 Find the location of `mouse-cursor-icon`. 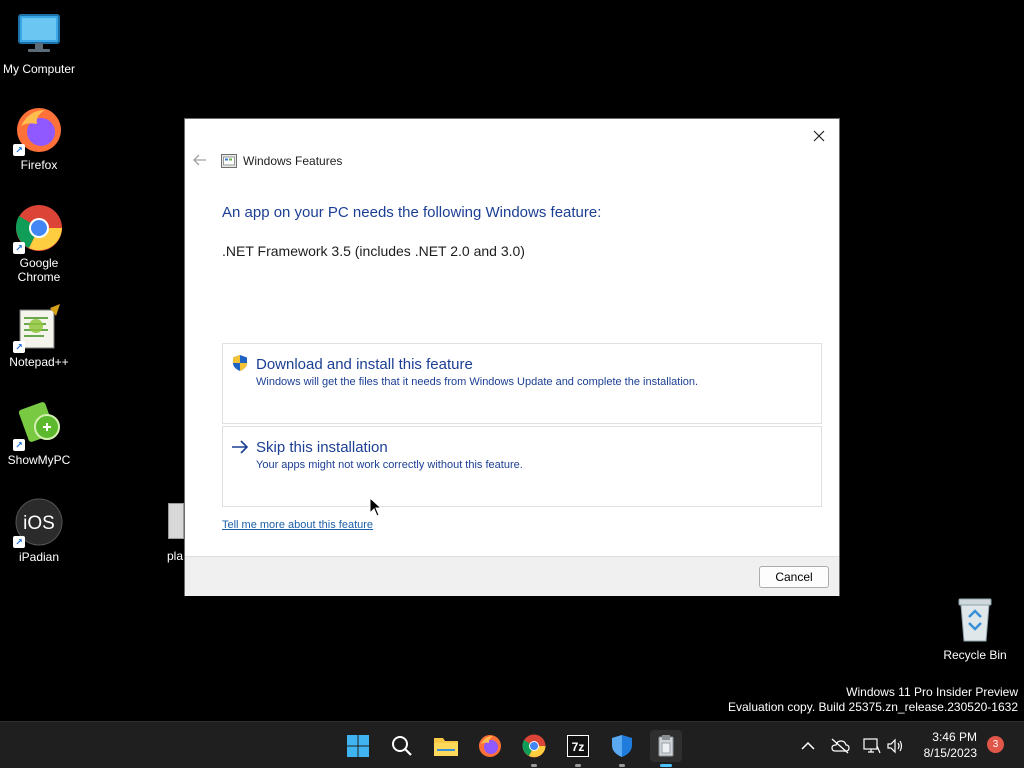

mouse-cursor-icon is located at coordinates (376, 509).